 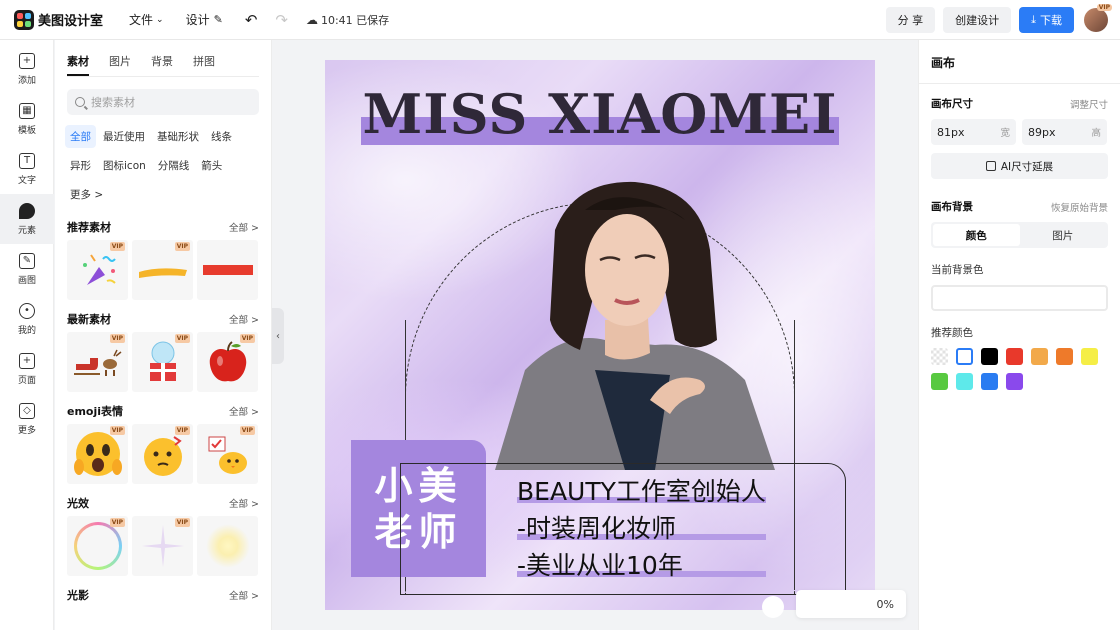 I want to click on search-input, so click(x=166, y=102).